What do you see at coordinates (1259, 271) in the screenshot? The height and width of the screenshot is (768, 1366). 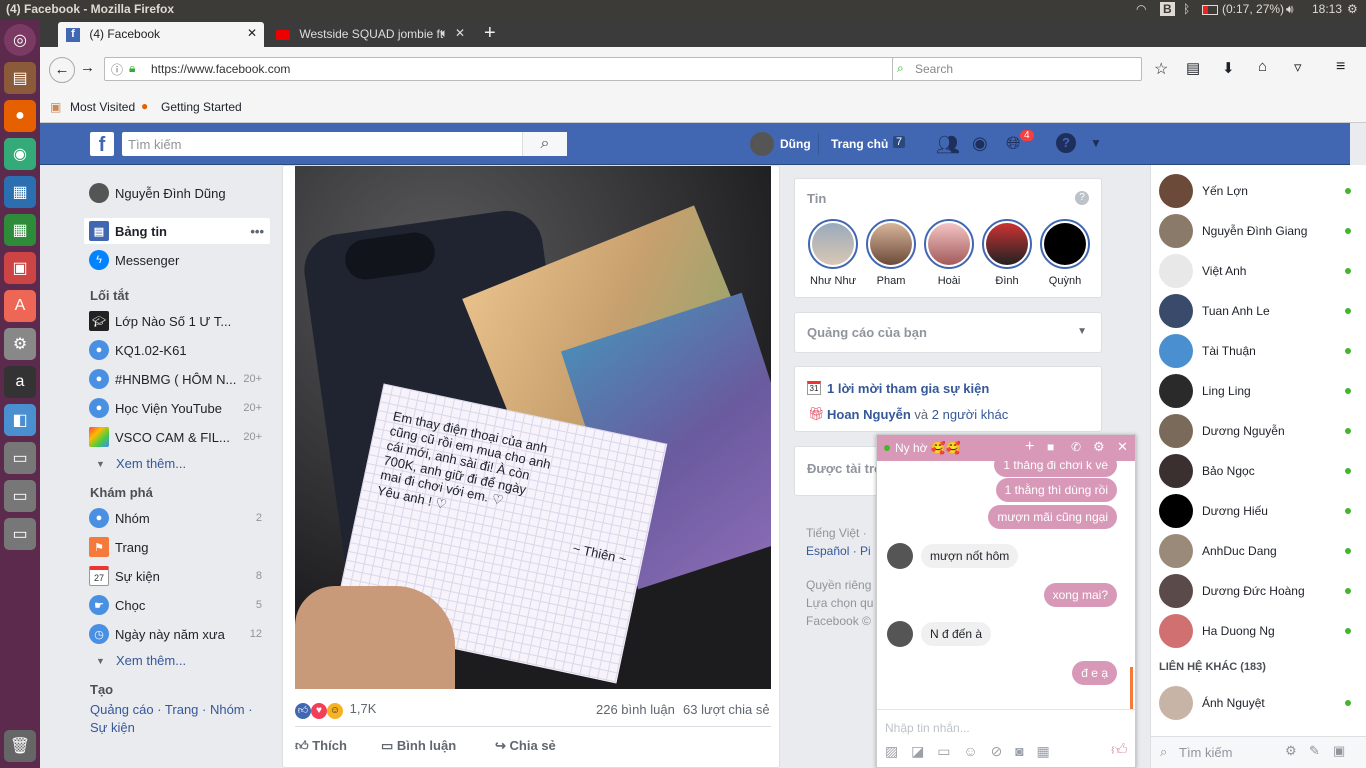 I see `contact-item: Việt Anh` at bounding box center [1259, 271].